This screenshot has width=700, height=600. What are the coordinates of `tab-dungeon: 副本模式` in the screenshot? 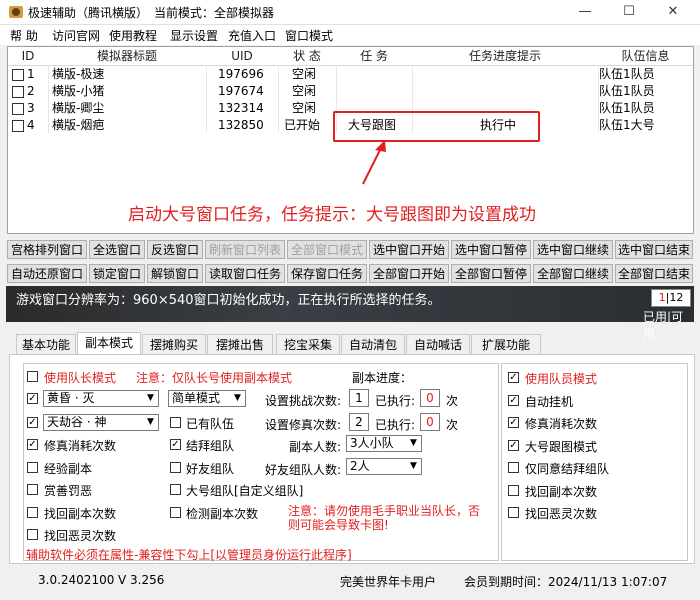 It's located at (109, 343).